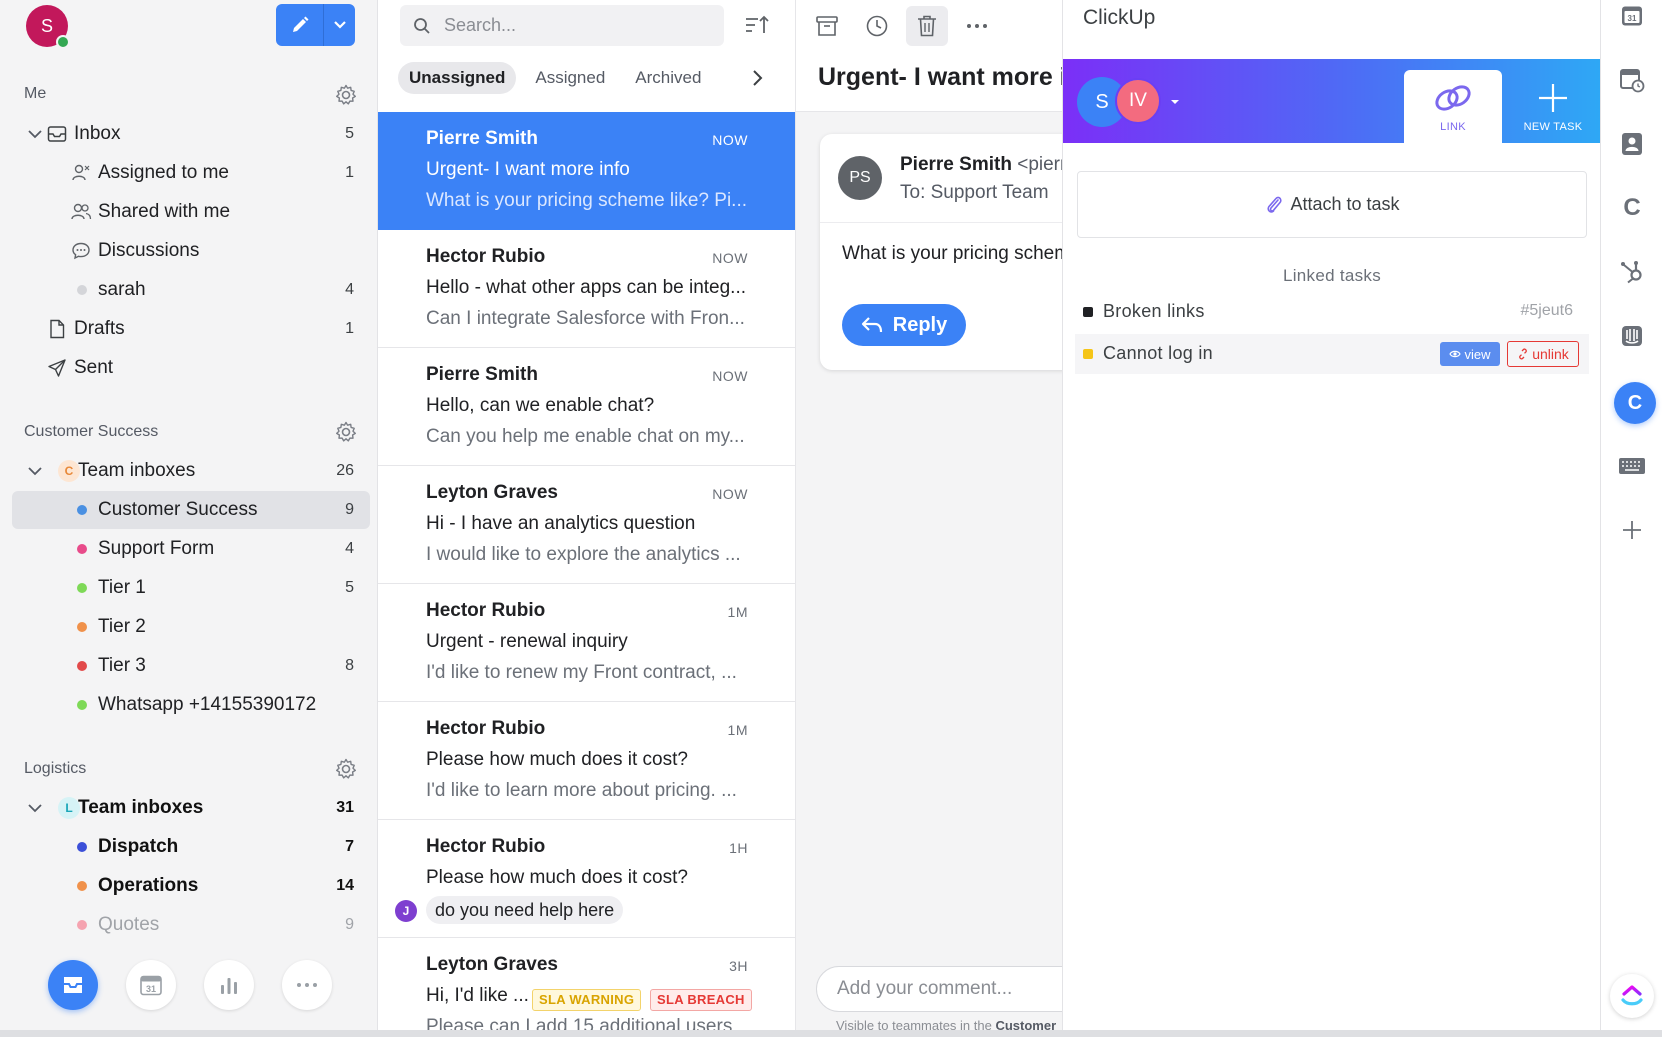 This screenshot has width=1662, height=1037. What do you see at coordinates (55, 768) in the screenshot?
I see `section-logistics-heading: Logistics` at bounding box center [55, 768].